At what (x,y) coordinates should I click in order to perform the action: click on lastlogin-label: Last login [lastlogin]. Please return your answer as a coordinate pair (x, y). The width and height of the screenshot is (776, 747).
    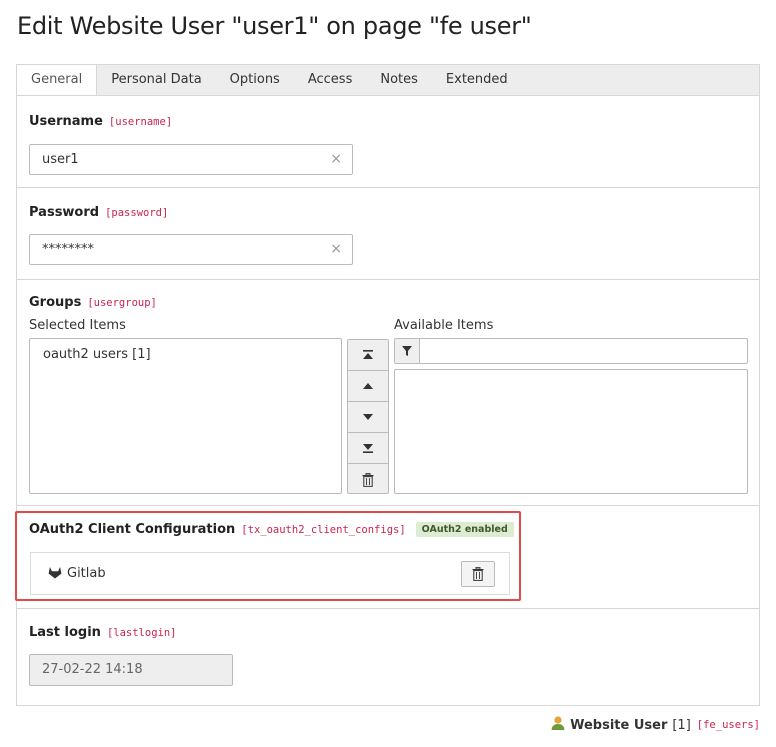
    Looking at the image, I should click on (103, 632).